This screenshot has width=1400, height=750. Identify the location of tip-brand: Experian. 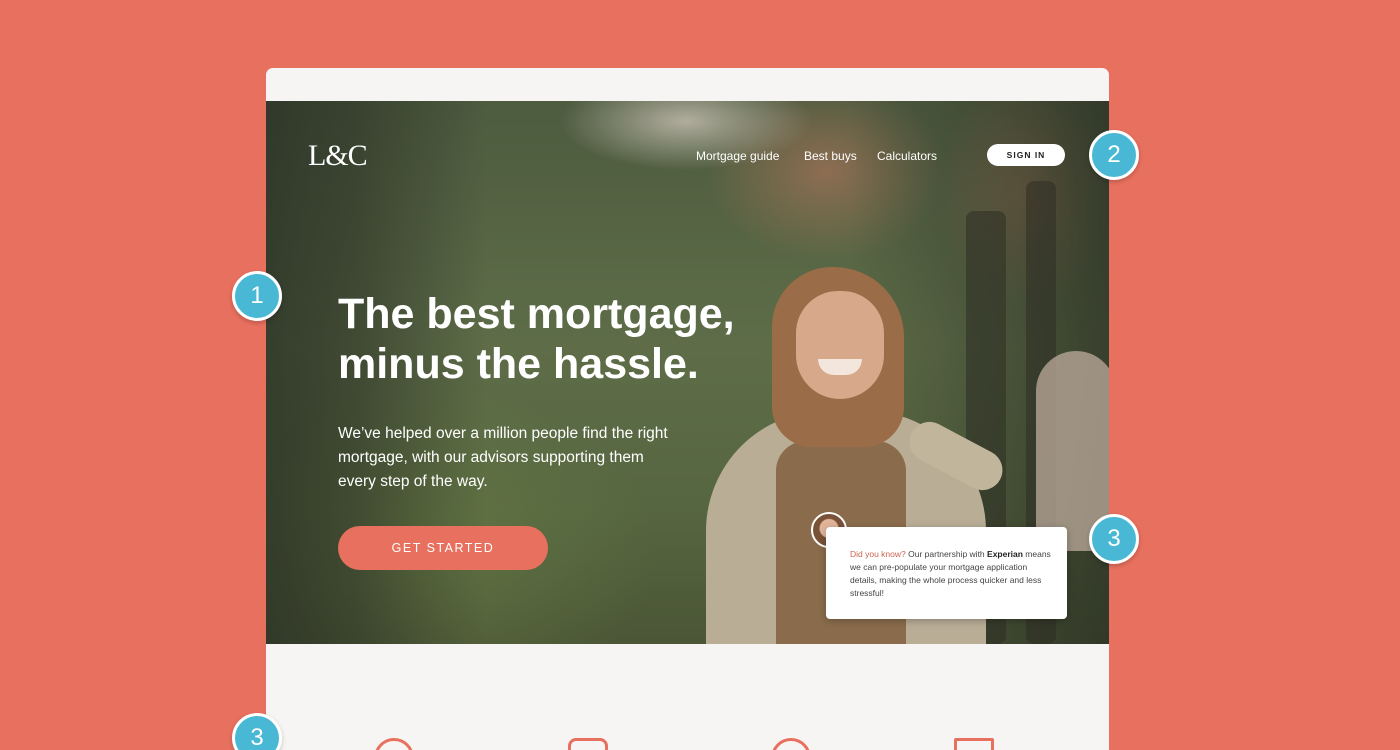
(1005, 554).